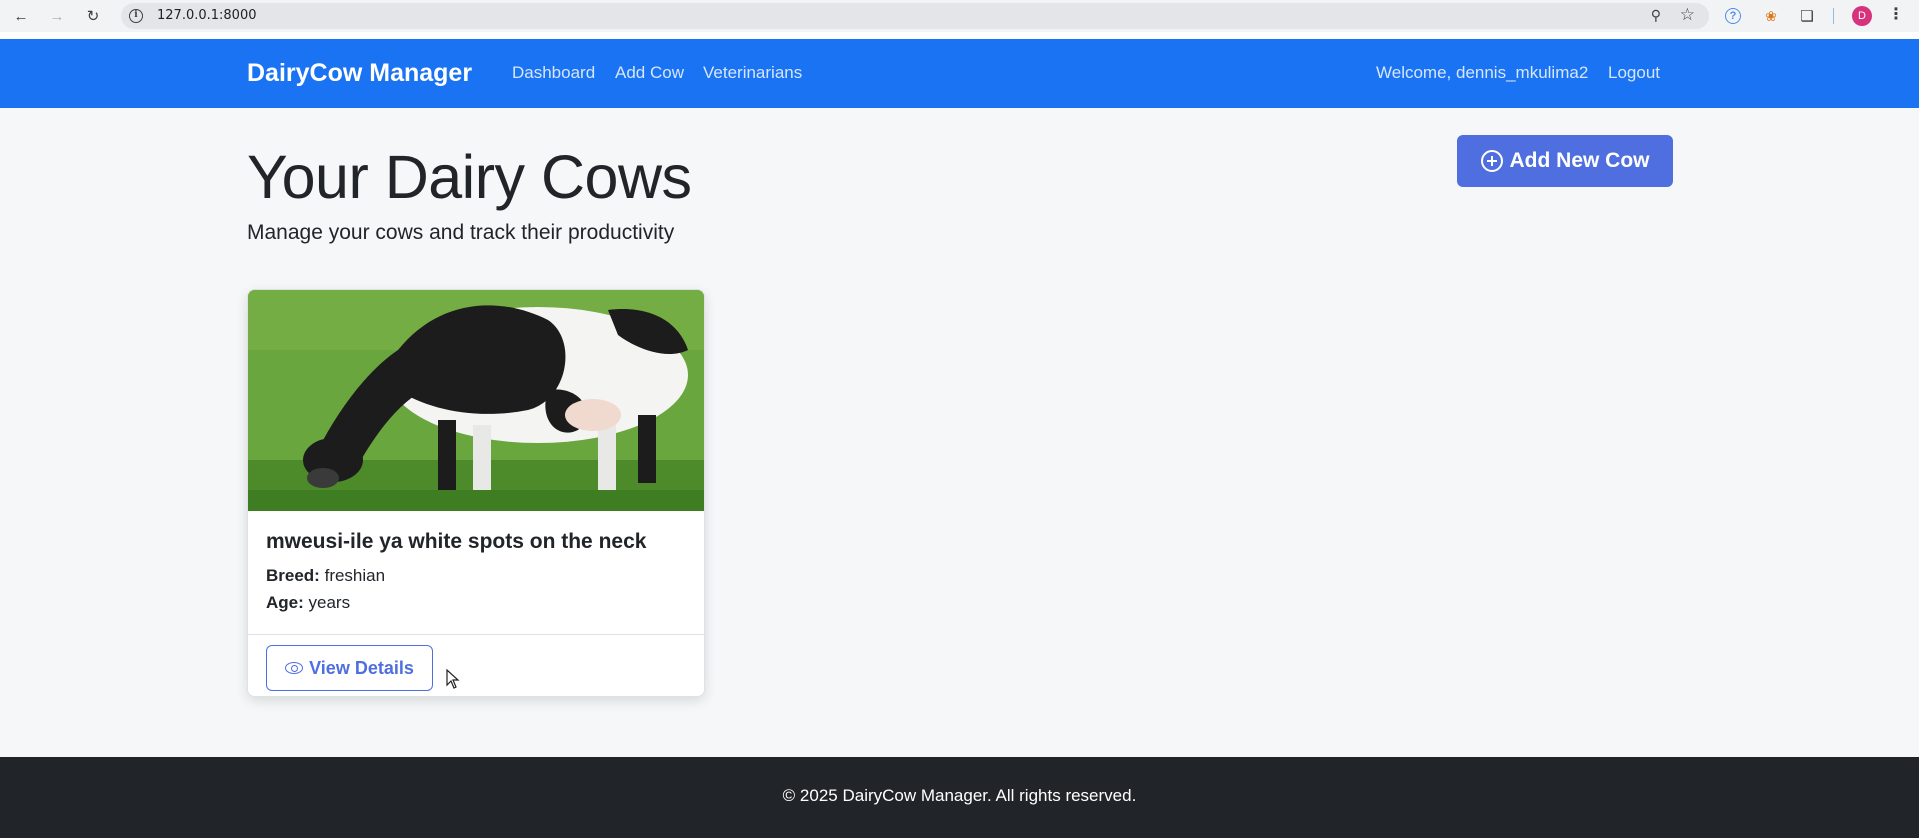 The width and height of the screenshot is (1919, 838). Describe the element at coordinates (21, 16) in the screenshot. I see `back-arrow-icon: ←` at that location.